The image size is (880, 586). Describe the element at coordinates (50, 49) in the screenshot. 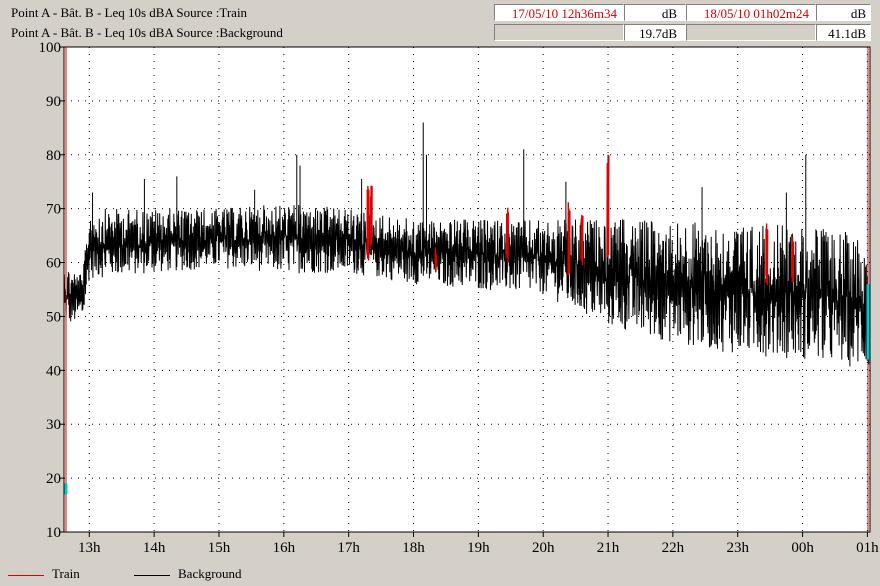

I see `y-tick-label: 100` at that location.